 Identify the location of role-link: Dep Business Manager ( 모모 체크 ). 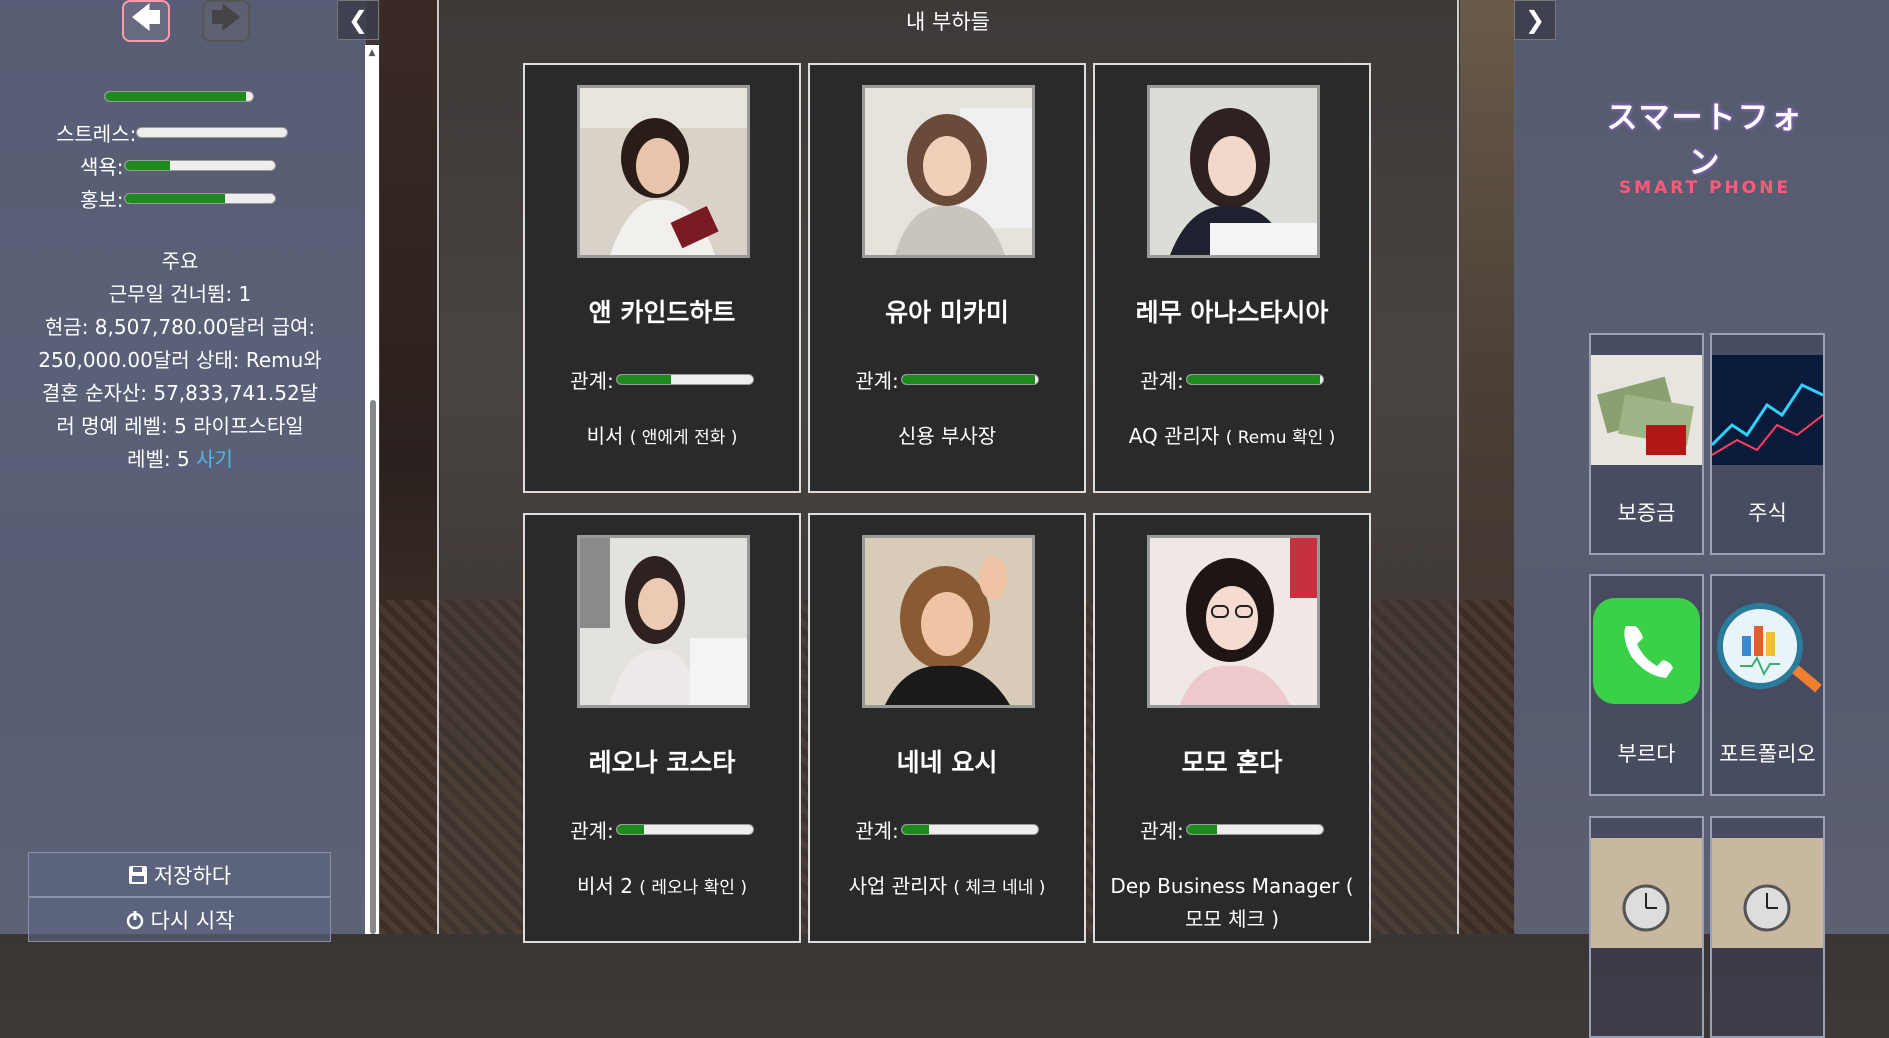
(1232, 903).